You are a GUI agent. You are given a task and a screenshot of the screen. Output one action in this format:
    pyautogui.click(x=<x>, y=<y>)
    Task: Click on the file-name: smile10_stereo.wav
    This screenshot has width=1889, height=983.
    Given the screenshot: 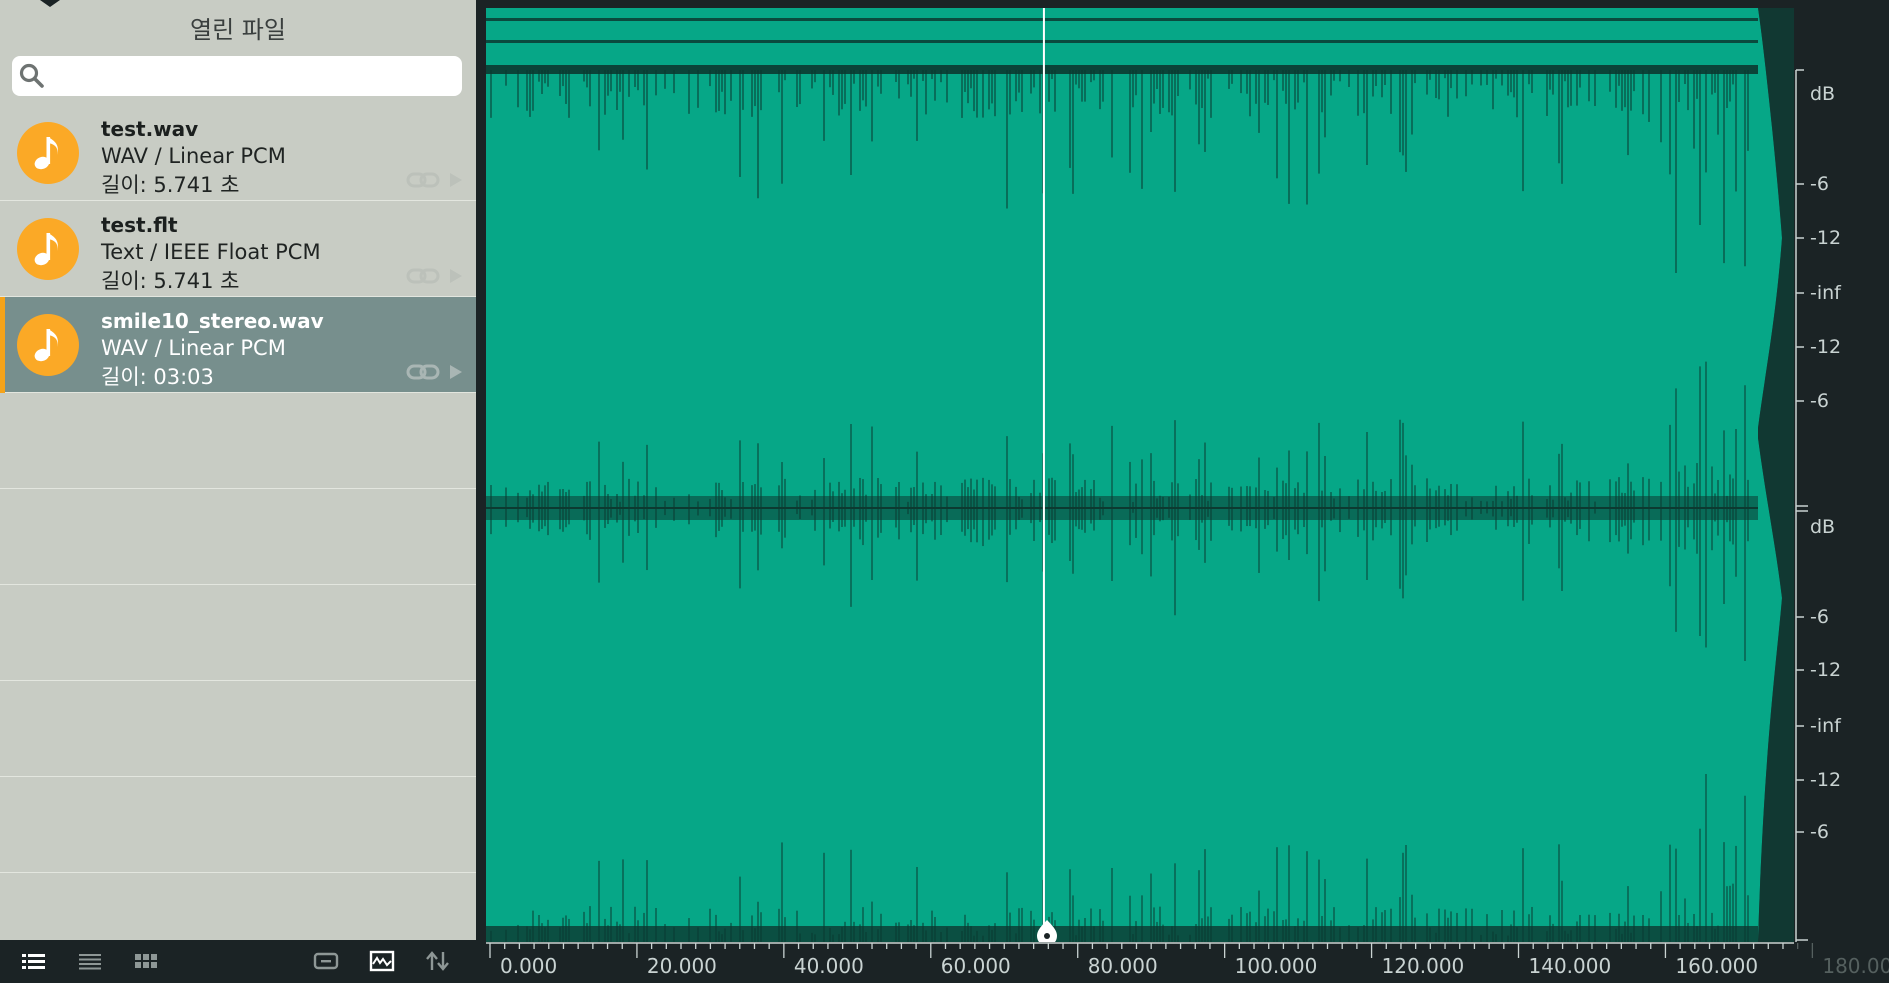 What is the action you would take?
    pyautogui.click(x=212, y=321)
    